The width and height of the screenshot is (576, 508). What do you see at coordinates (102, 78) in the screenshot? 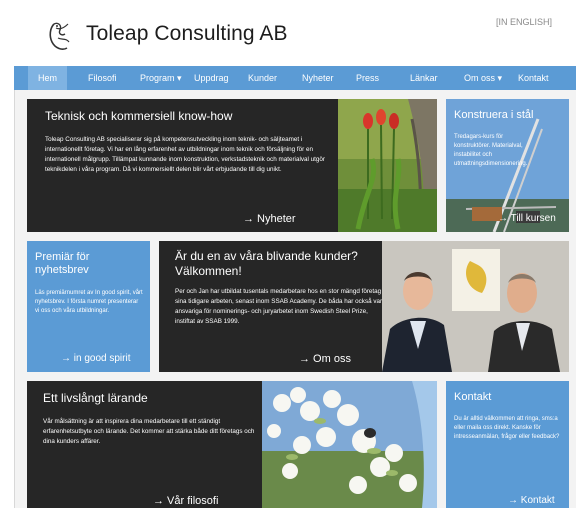
I see `nav-item-filosofi: Filosofi` at bounding box center [102, 78].